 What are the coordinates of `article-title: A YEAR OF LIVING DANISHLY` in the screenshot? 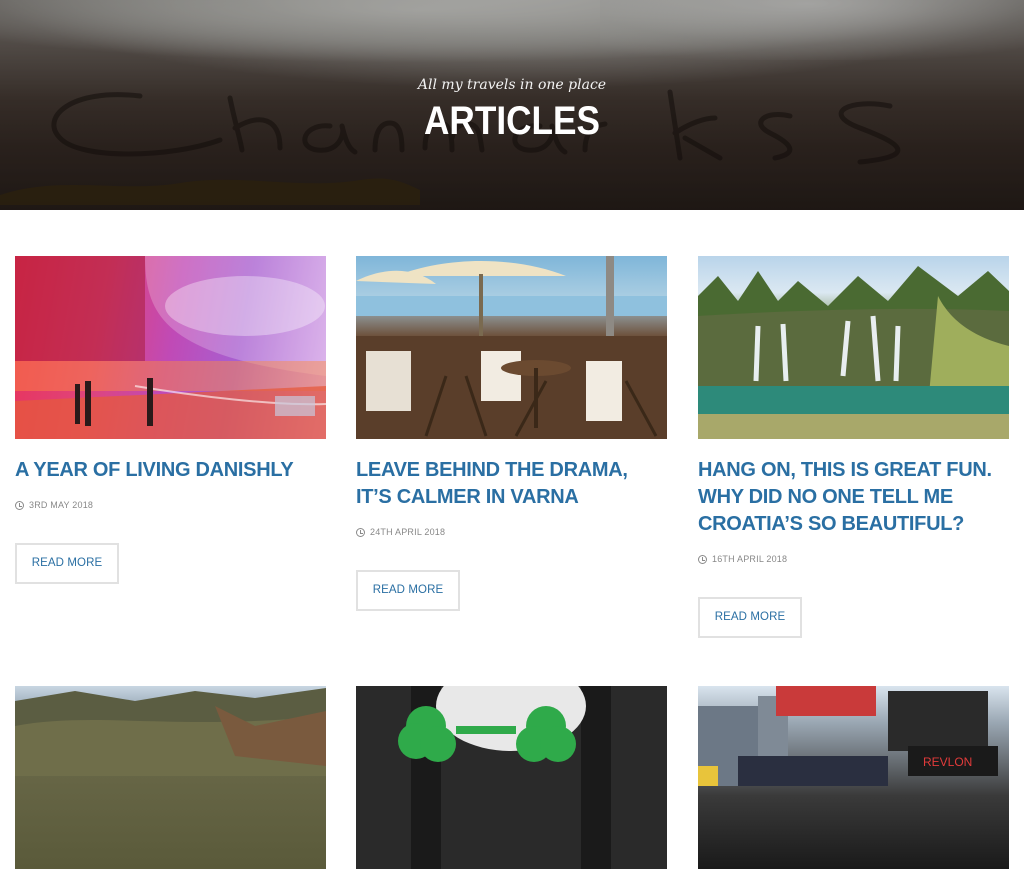 It's located at (170, 470).